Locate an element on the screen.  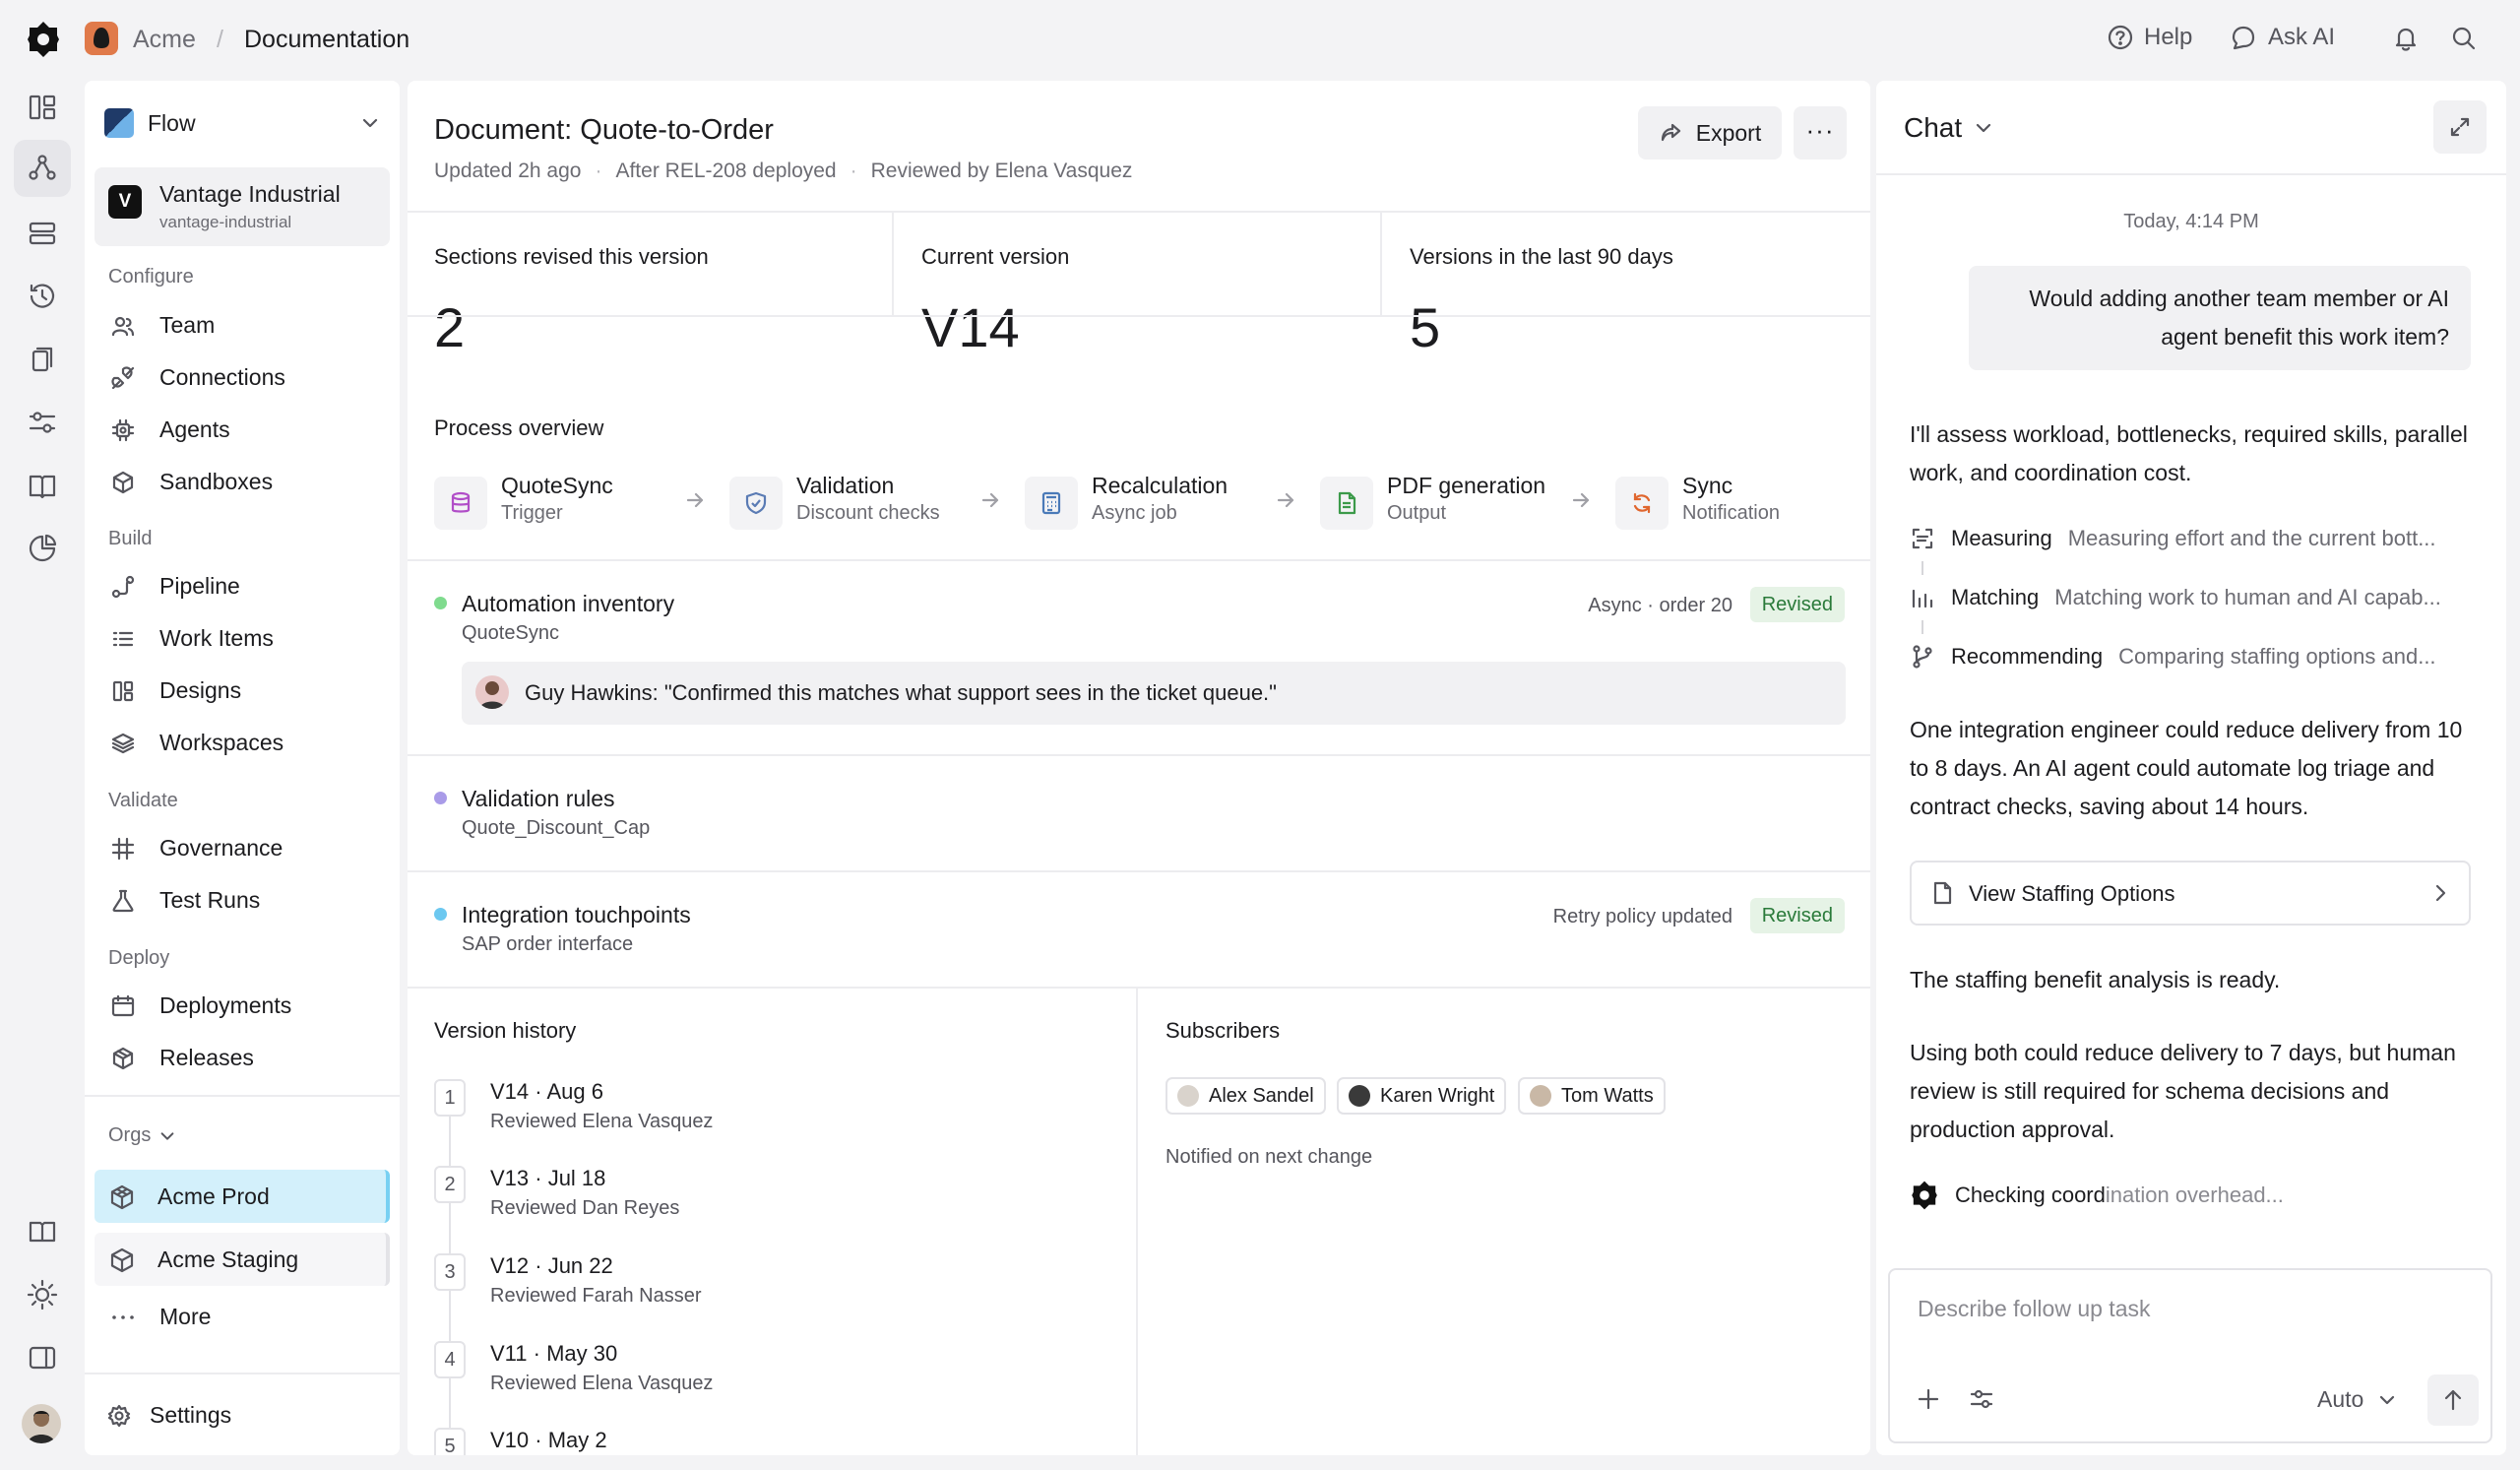
version-number: 3 is located at coordinates (450, 1272).